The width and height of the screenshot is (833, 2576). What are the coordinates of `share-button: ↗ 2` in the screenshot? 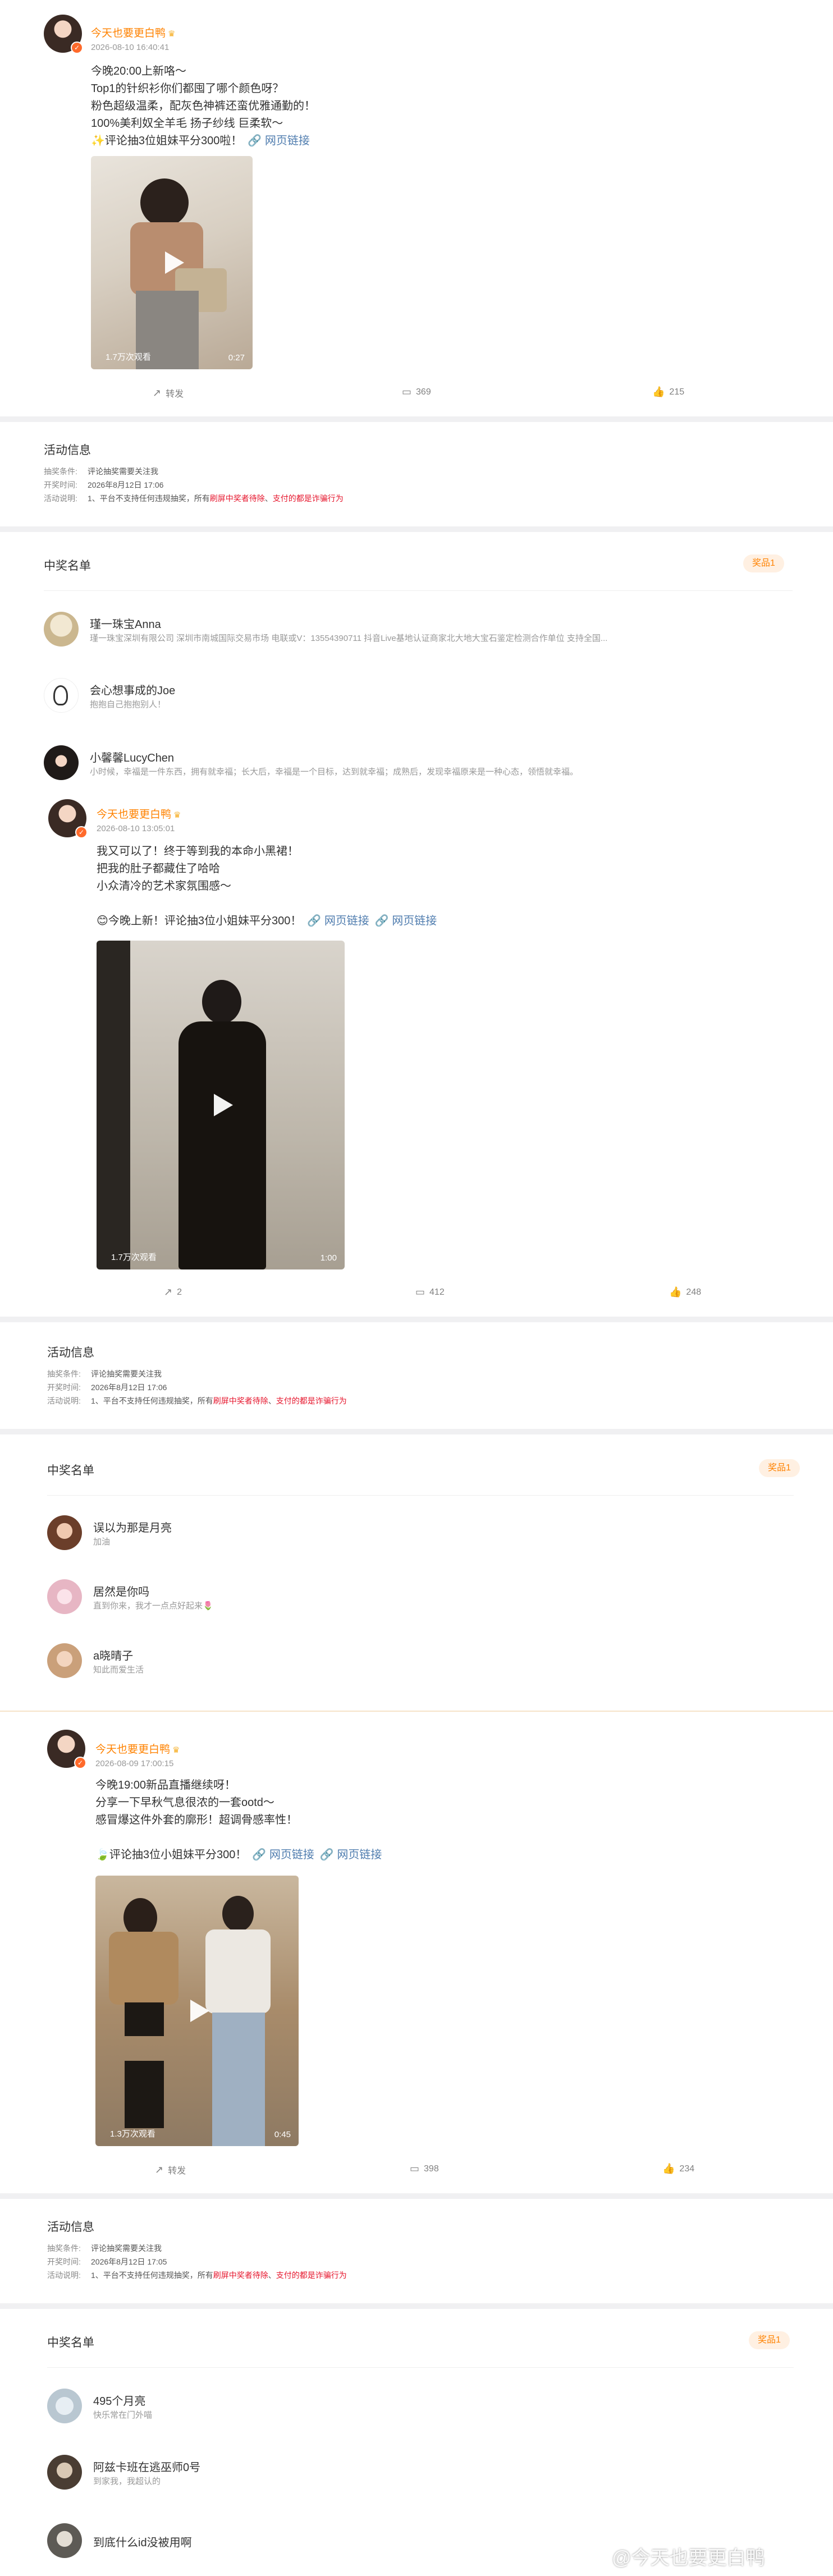 It's located at (173, 1292).